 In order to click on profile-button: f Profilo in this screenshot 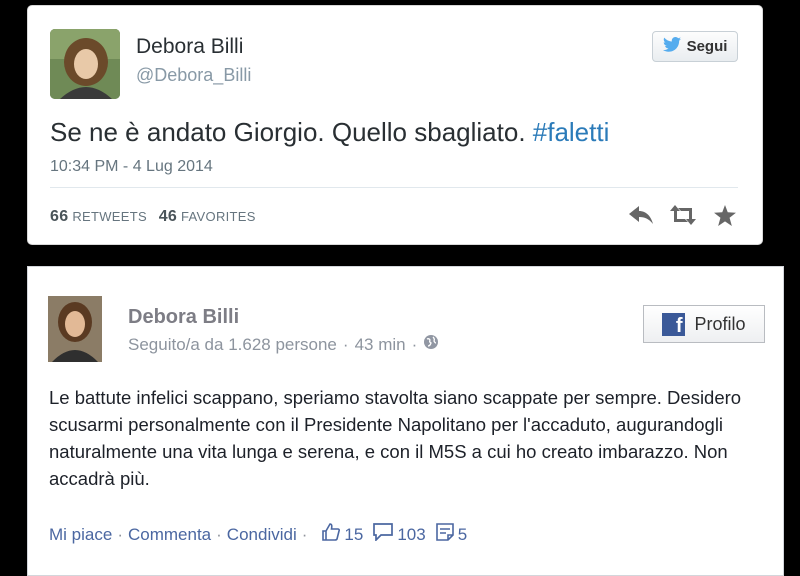, I will do `click(704, 324)`.